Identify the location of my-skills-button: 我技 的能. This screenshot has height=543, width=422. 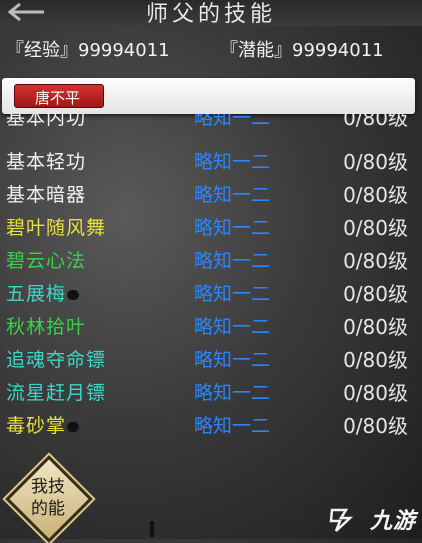
(49, 499).